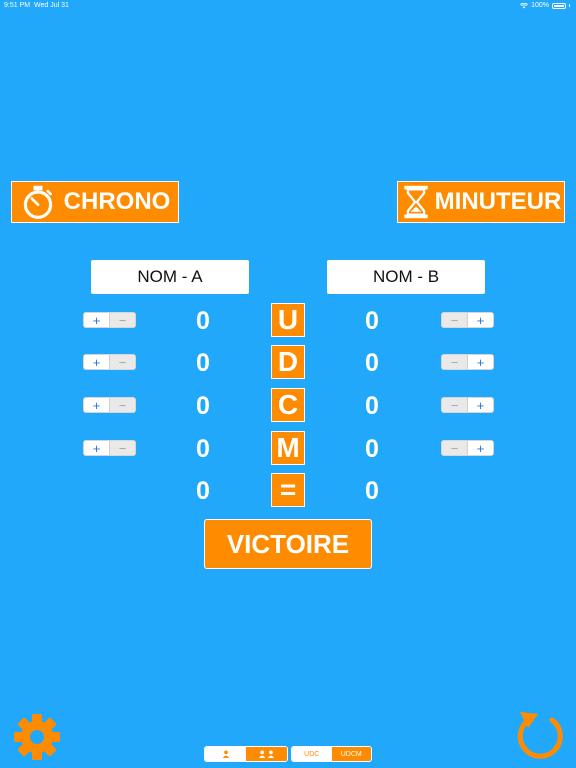  I want to click on row-letter-m: M, so click(288, 448).